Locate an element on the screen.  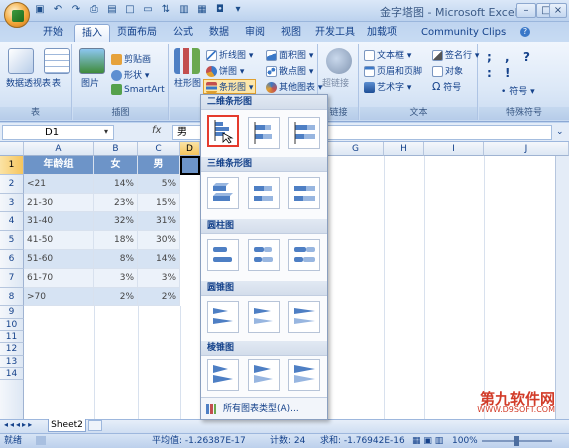
table-row-label: 41-50 is located at coordinates (59, 240).